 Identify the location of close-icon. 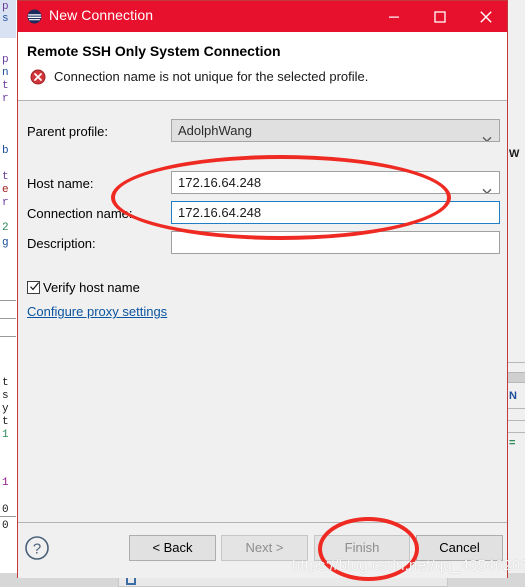
(486, 16).